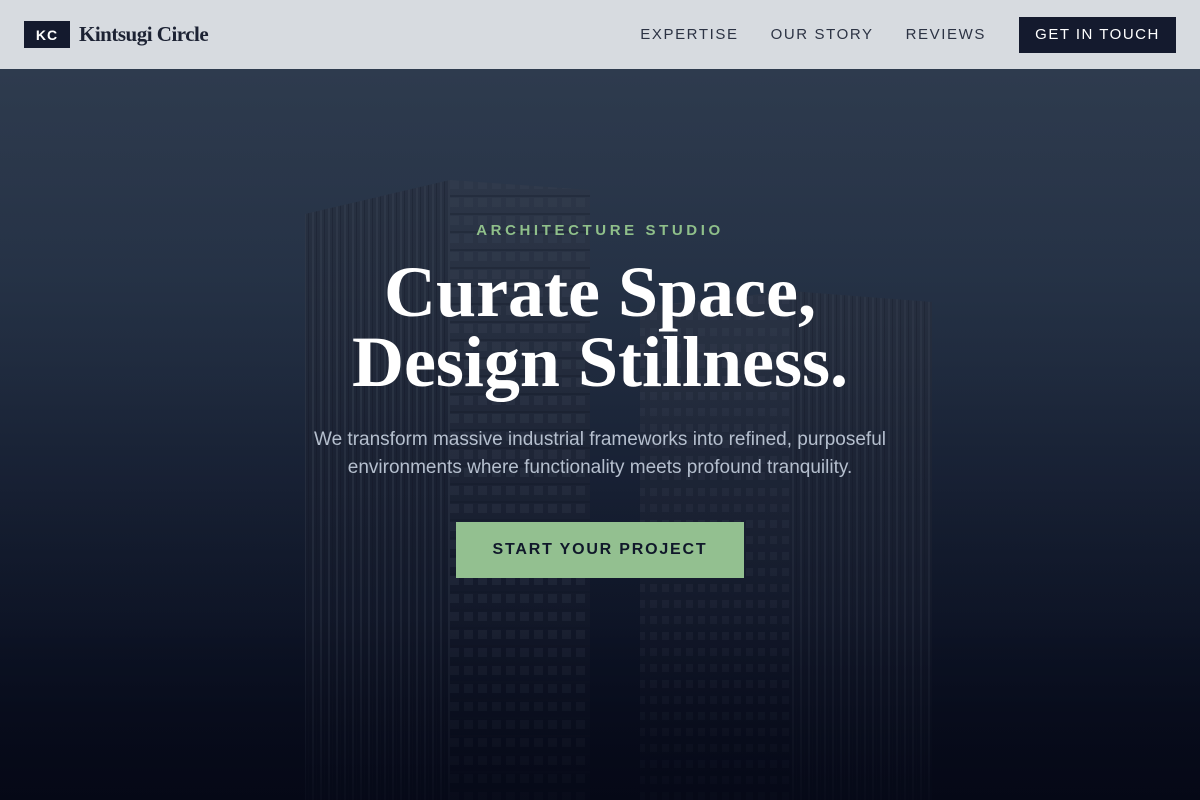 This screenshot has width=1200, height=800. I want to click on nav-link-expertise: EXPERTISE, so click(689, 34).